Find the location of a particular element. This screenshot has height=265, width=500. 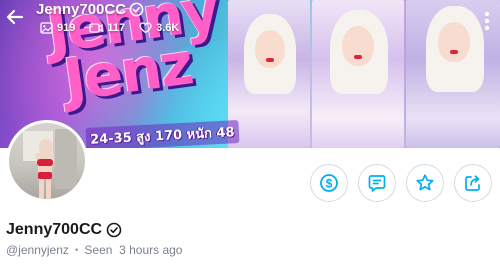

stat-photos: 919 is located at coordinates (57, 28).